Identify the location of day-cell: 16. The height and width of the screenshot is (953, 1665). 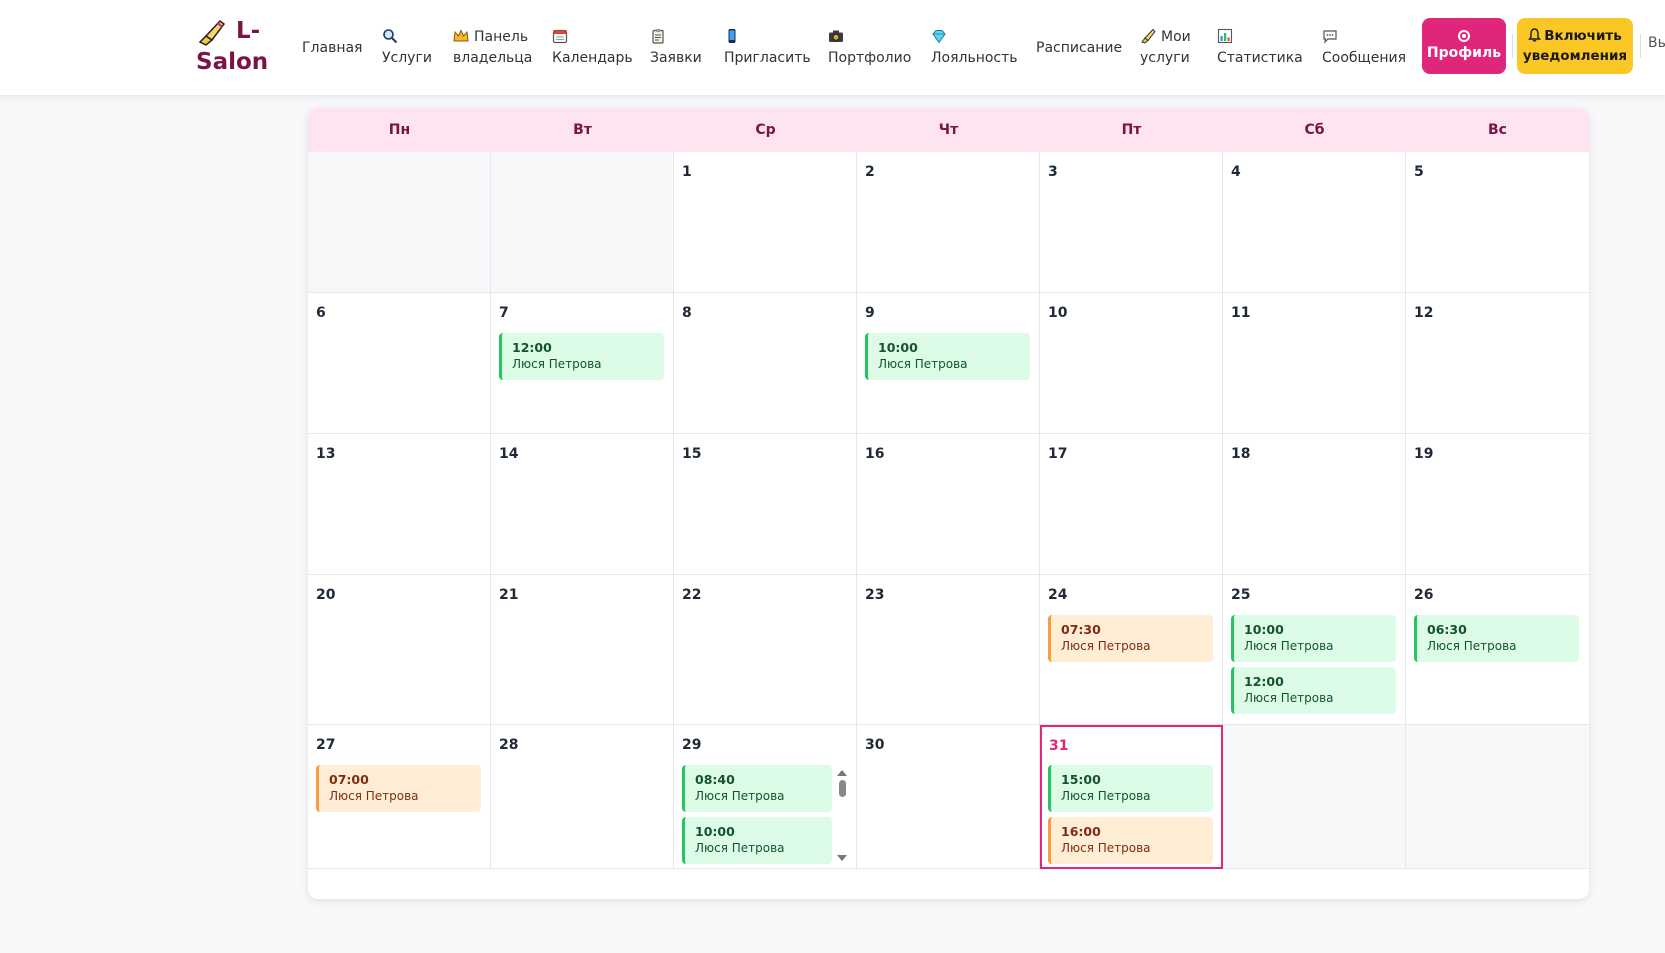
(948, 504).